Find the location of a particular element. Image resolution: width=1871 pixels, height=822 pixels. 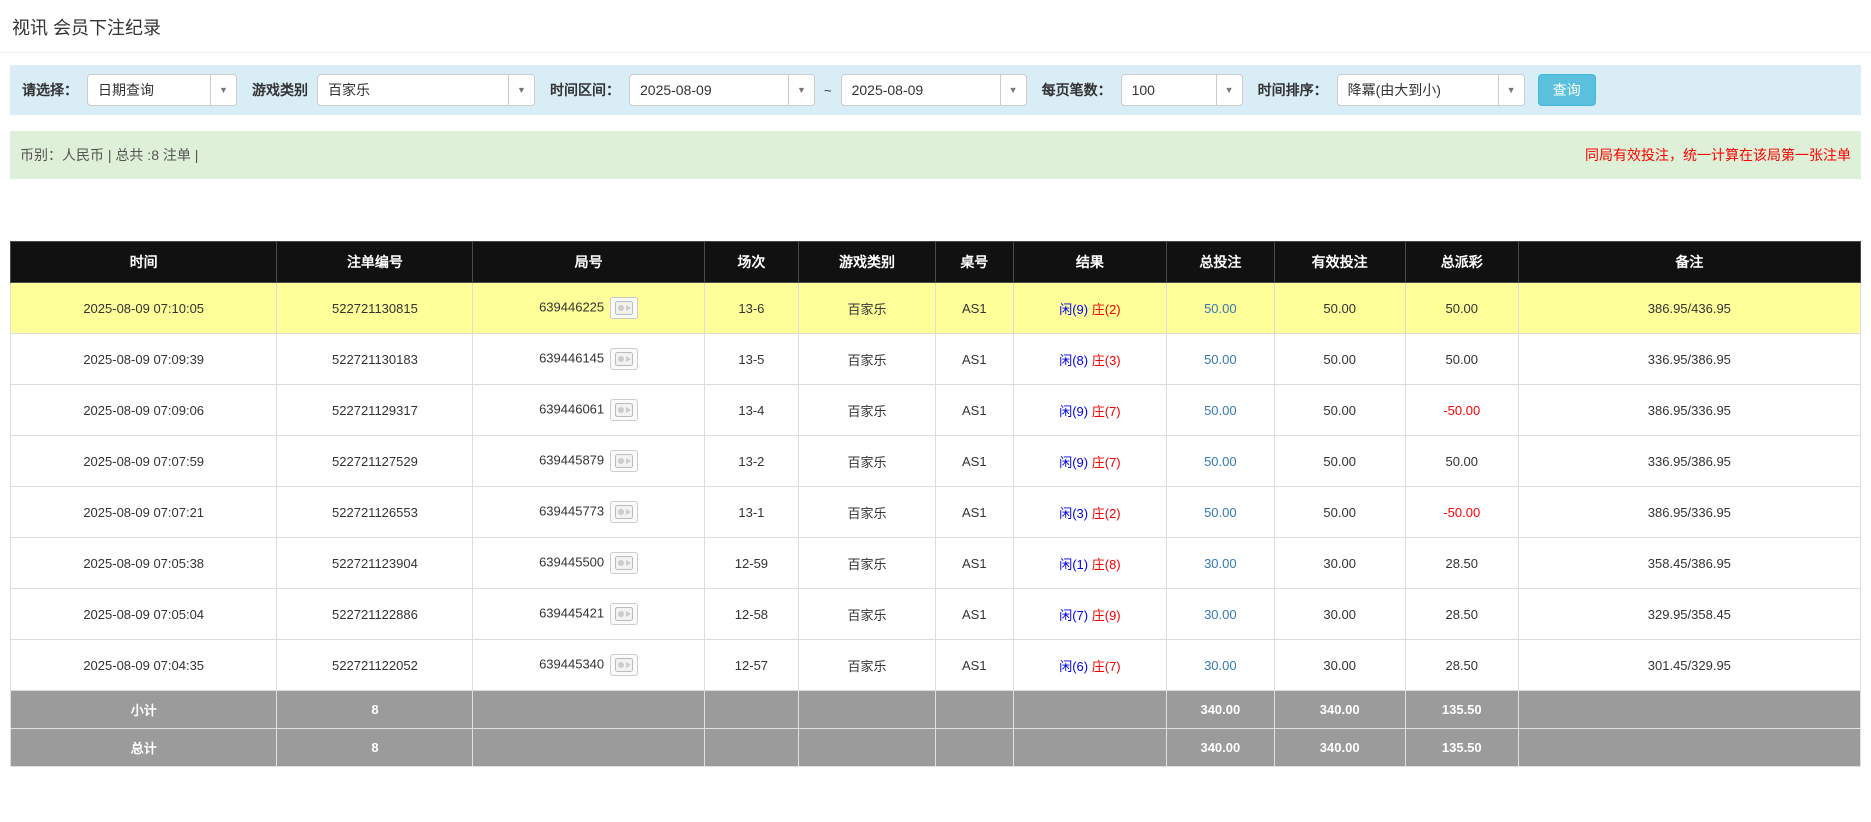

result-banker: 庄(9) is located at coordinates (1106, 615).